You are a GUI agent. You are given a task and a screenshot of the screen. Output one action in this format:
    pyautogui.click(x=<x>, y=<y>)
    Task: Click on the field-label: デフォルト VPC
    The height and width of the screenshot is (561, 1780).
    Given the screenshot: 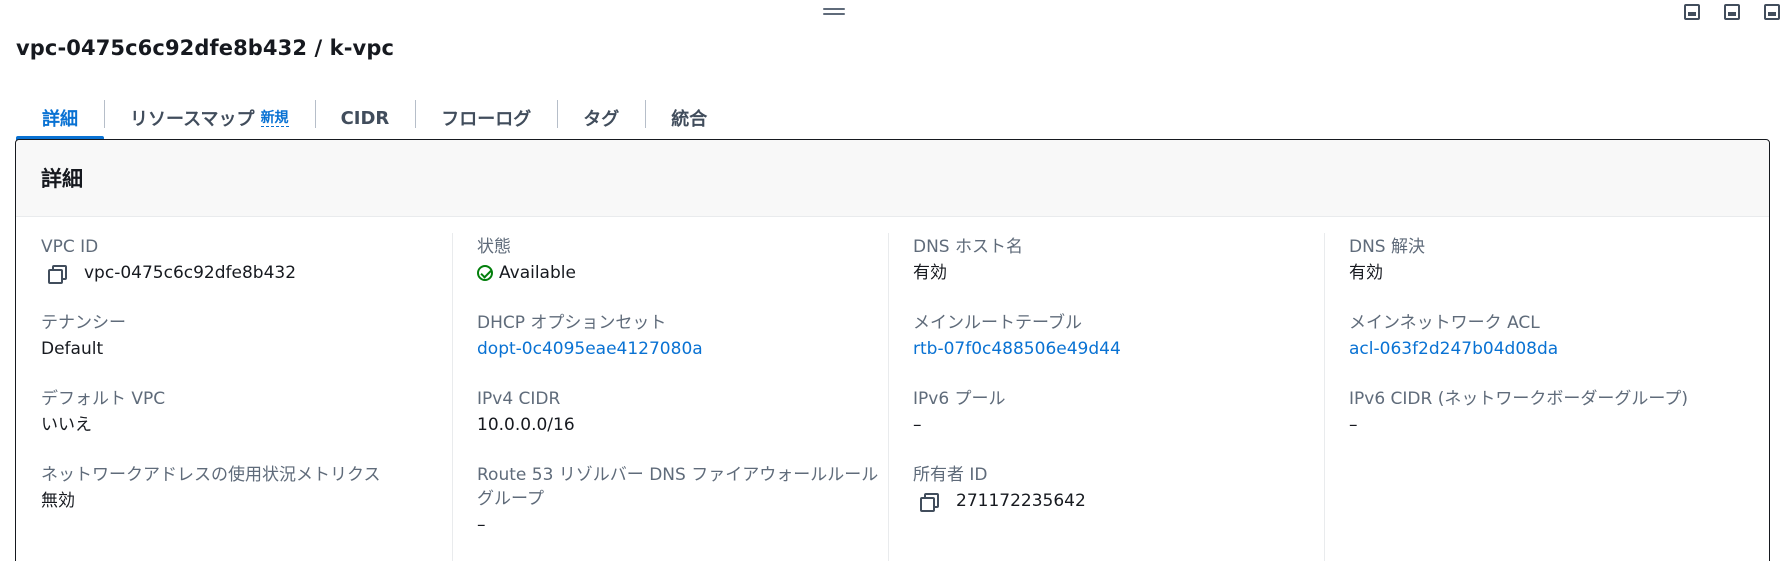 What is the action you would take?
    pyautogui.click(x=103, y=399)
    